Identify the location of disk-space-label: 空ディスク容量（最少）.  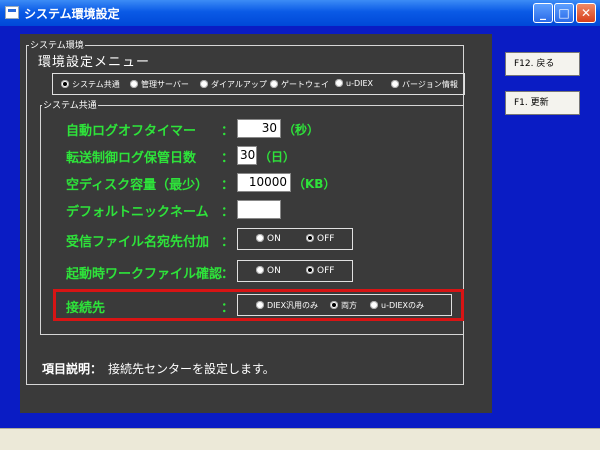
(137, 185).